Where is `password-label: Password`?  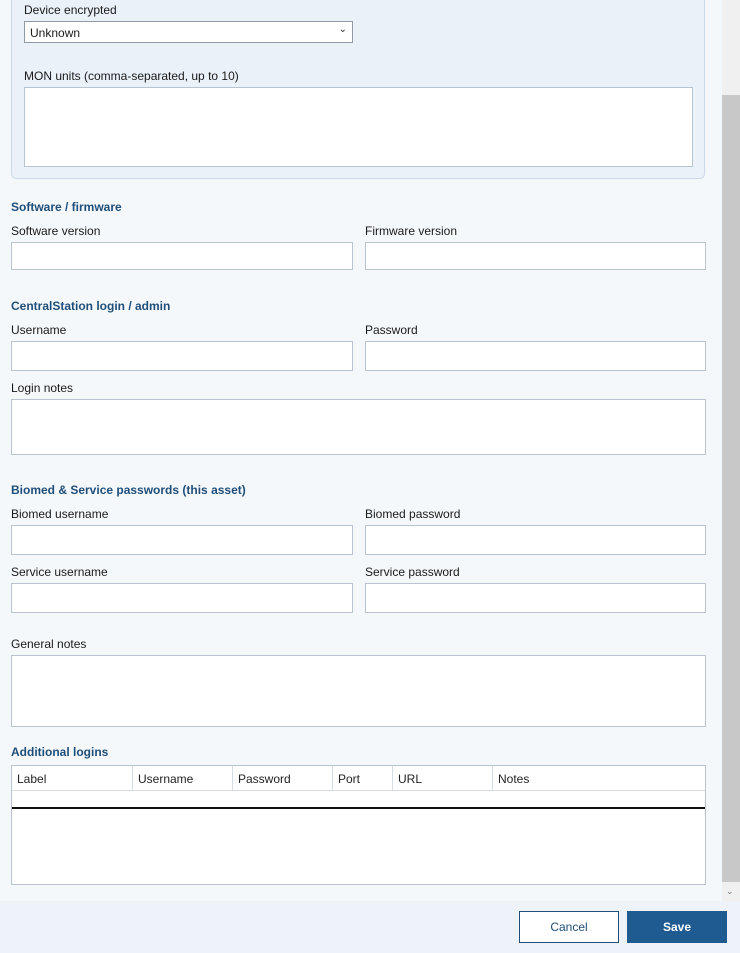 password-label: Password is located at coordinates (391, 330).